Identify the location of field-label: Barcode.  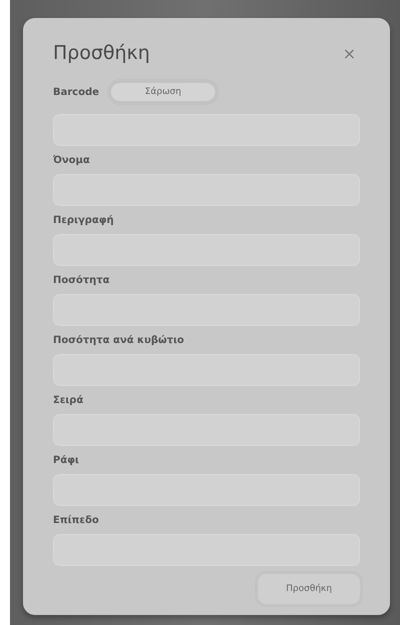
(76, 92).